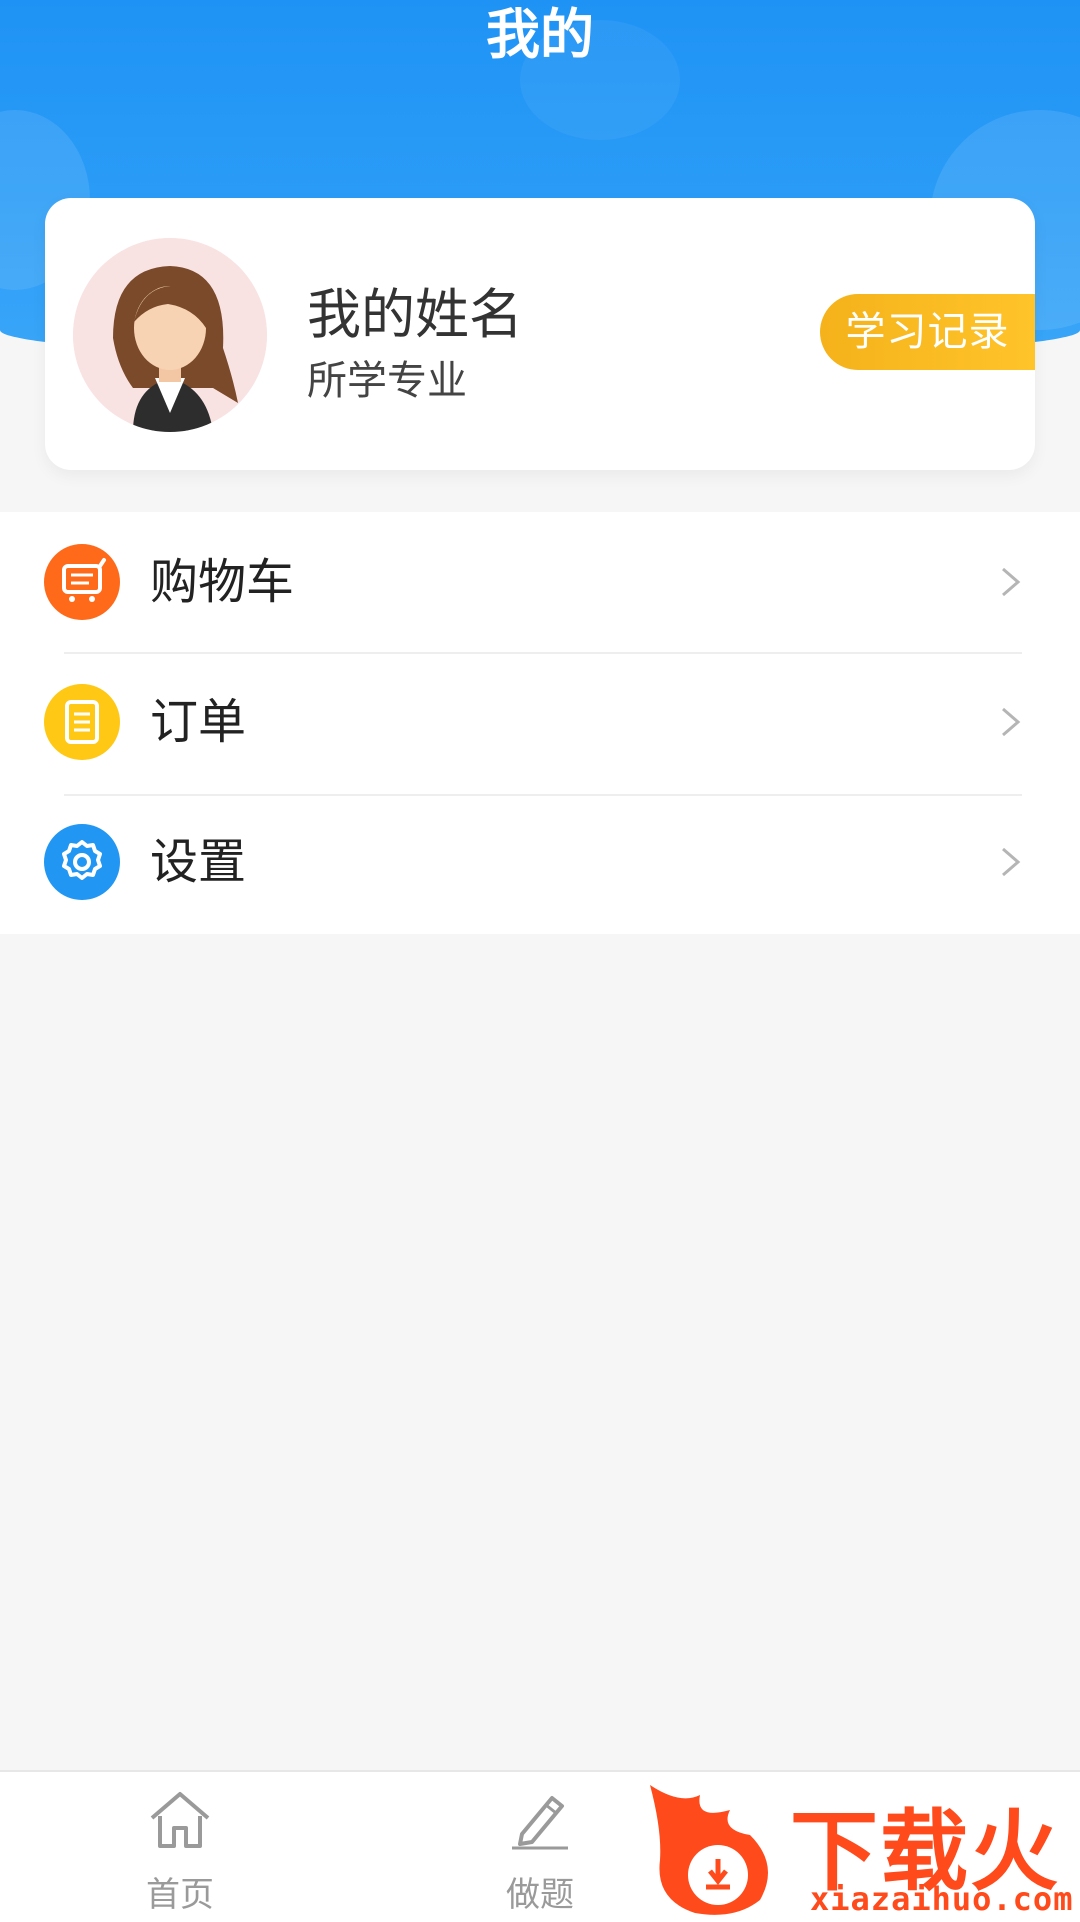 The width and height of the screenshot is (1080, 1922). What do you see at coordinates (170, 335) in the screenshot?
I see `avatar` at bounding box center [170, 335].